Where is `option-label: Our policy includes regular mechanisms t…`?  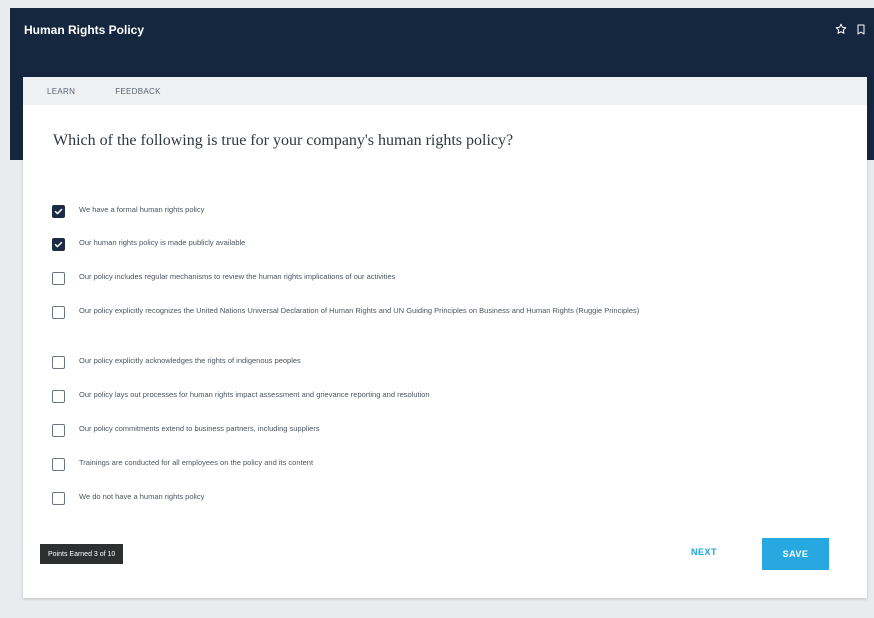 option-label: Our policy includes regular mechanisms t… is located at coordinates (237, 276).